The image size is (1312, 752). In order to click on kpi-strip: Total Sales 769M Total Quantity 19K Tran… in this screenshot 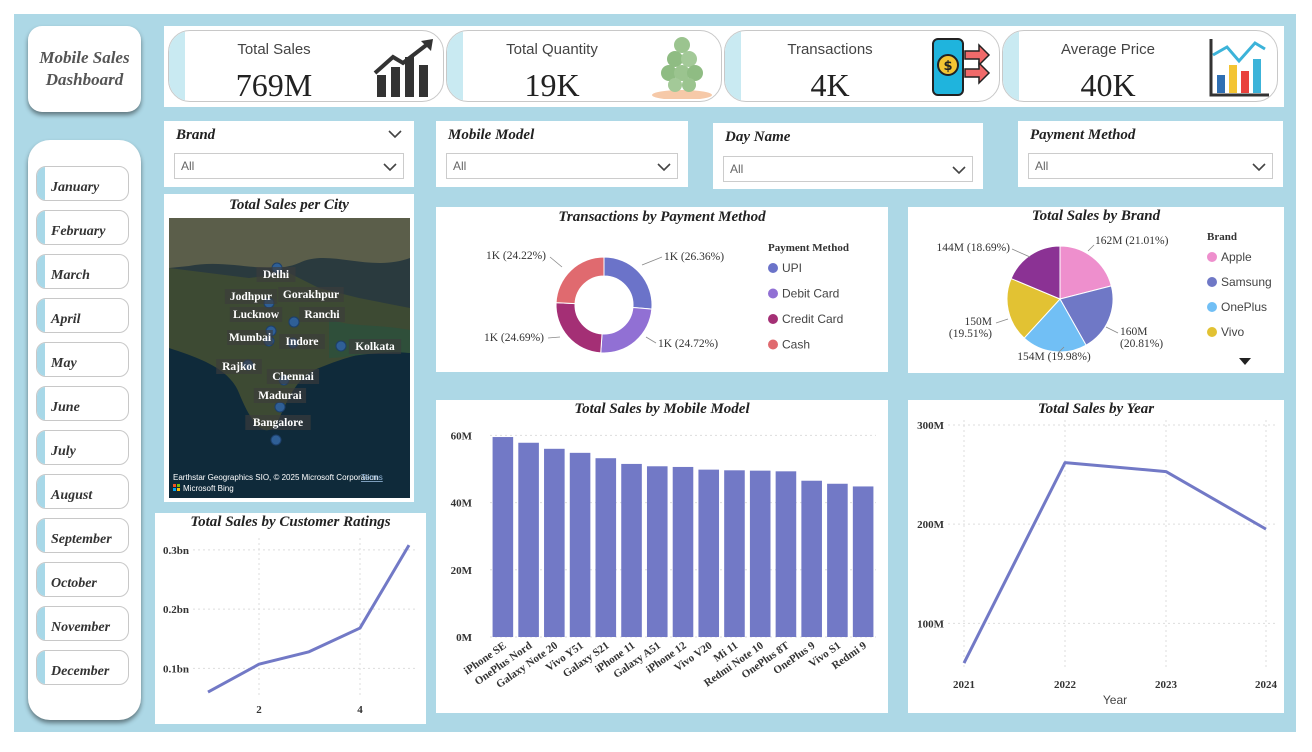, I will do `click(724, 66)`.